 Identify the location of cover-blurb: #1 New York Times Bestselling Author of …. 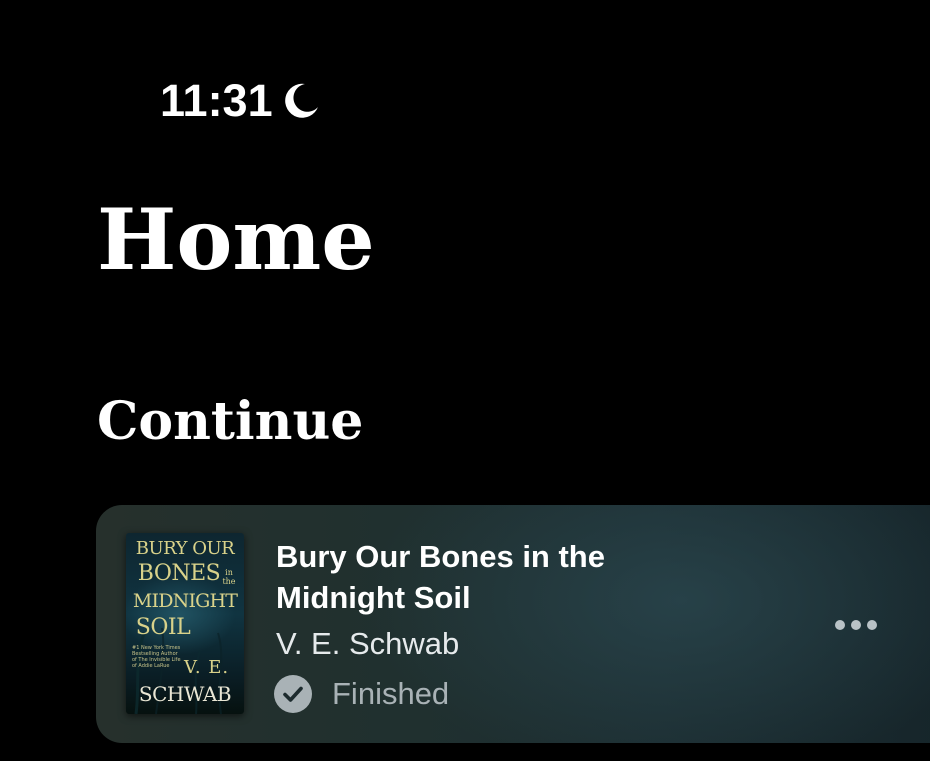
(156, 657).